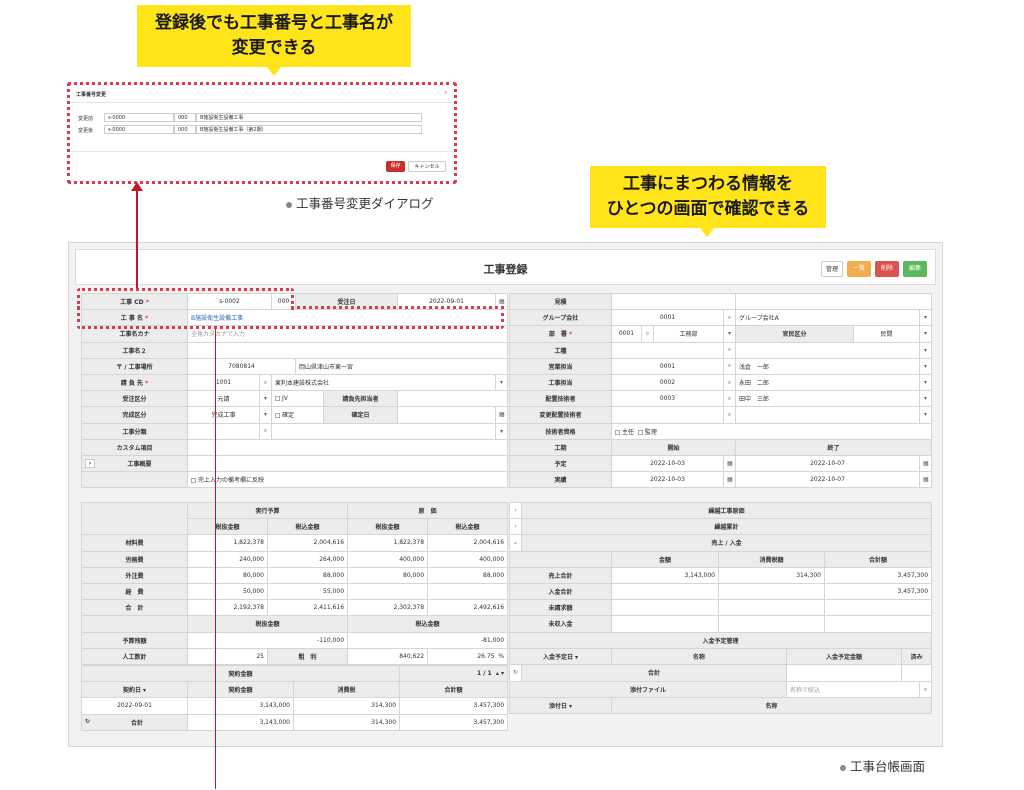  What do you see at coordinates (401, 366) in the screenshot?
I see `address-field: 岡山県津山市東一宮` at bounding box center [401, 366].